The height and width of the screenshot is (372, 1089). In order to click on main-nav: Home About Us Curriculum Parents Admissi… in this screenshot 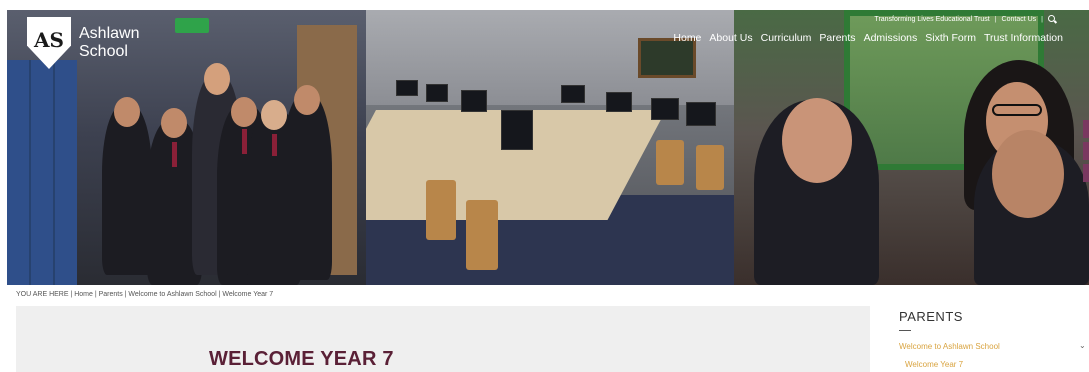, I will do `click(868, 38)`.